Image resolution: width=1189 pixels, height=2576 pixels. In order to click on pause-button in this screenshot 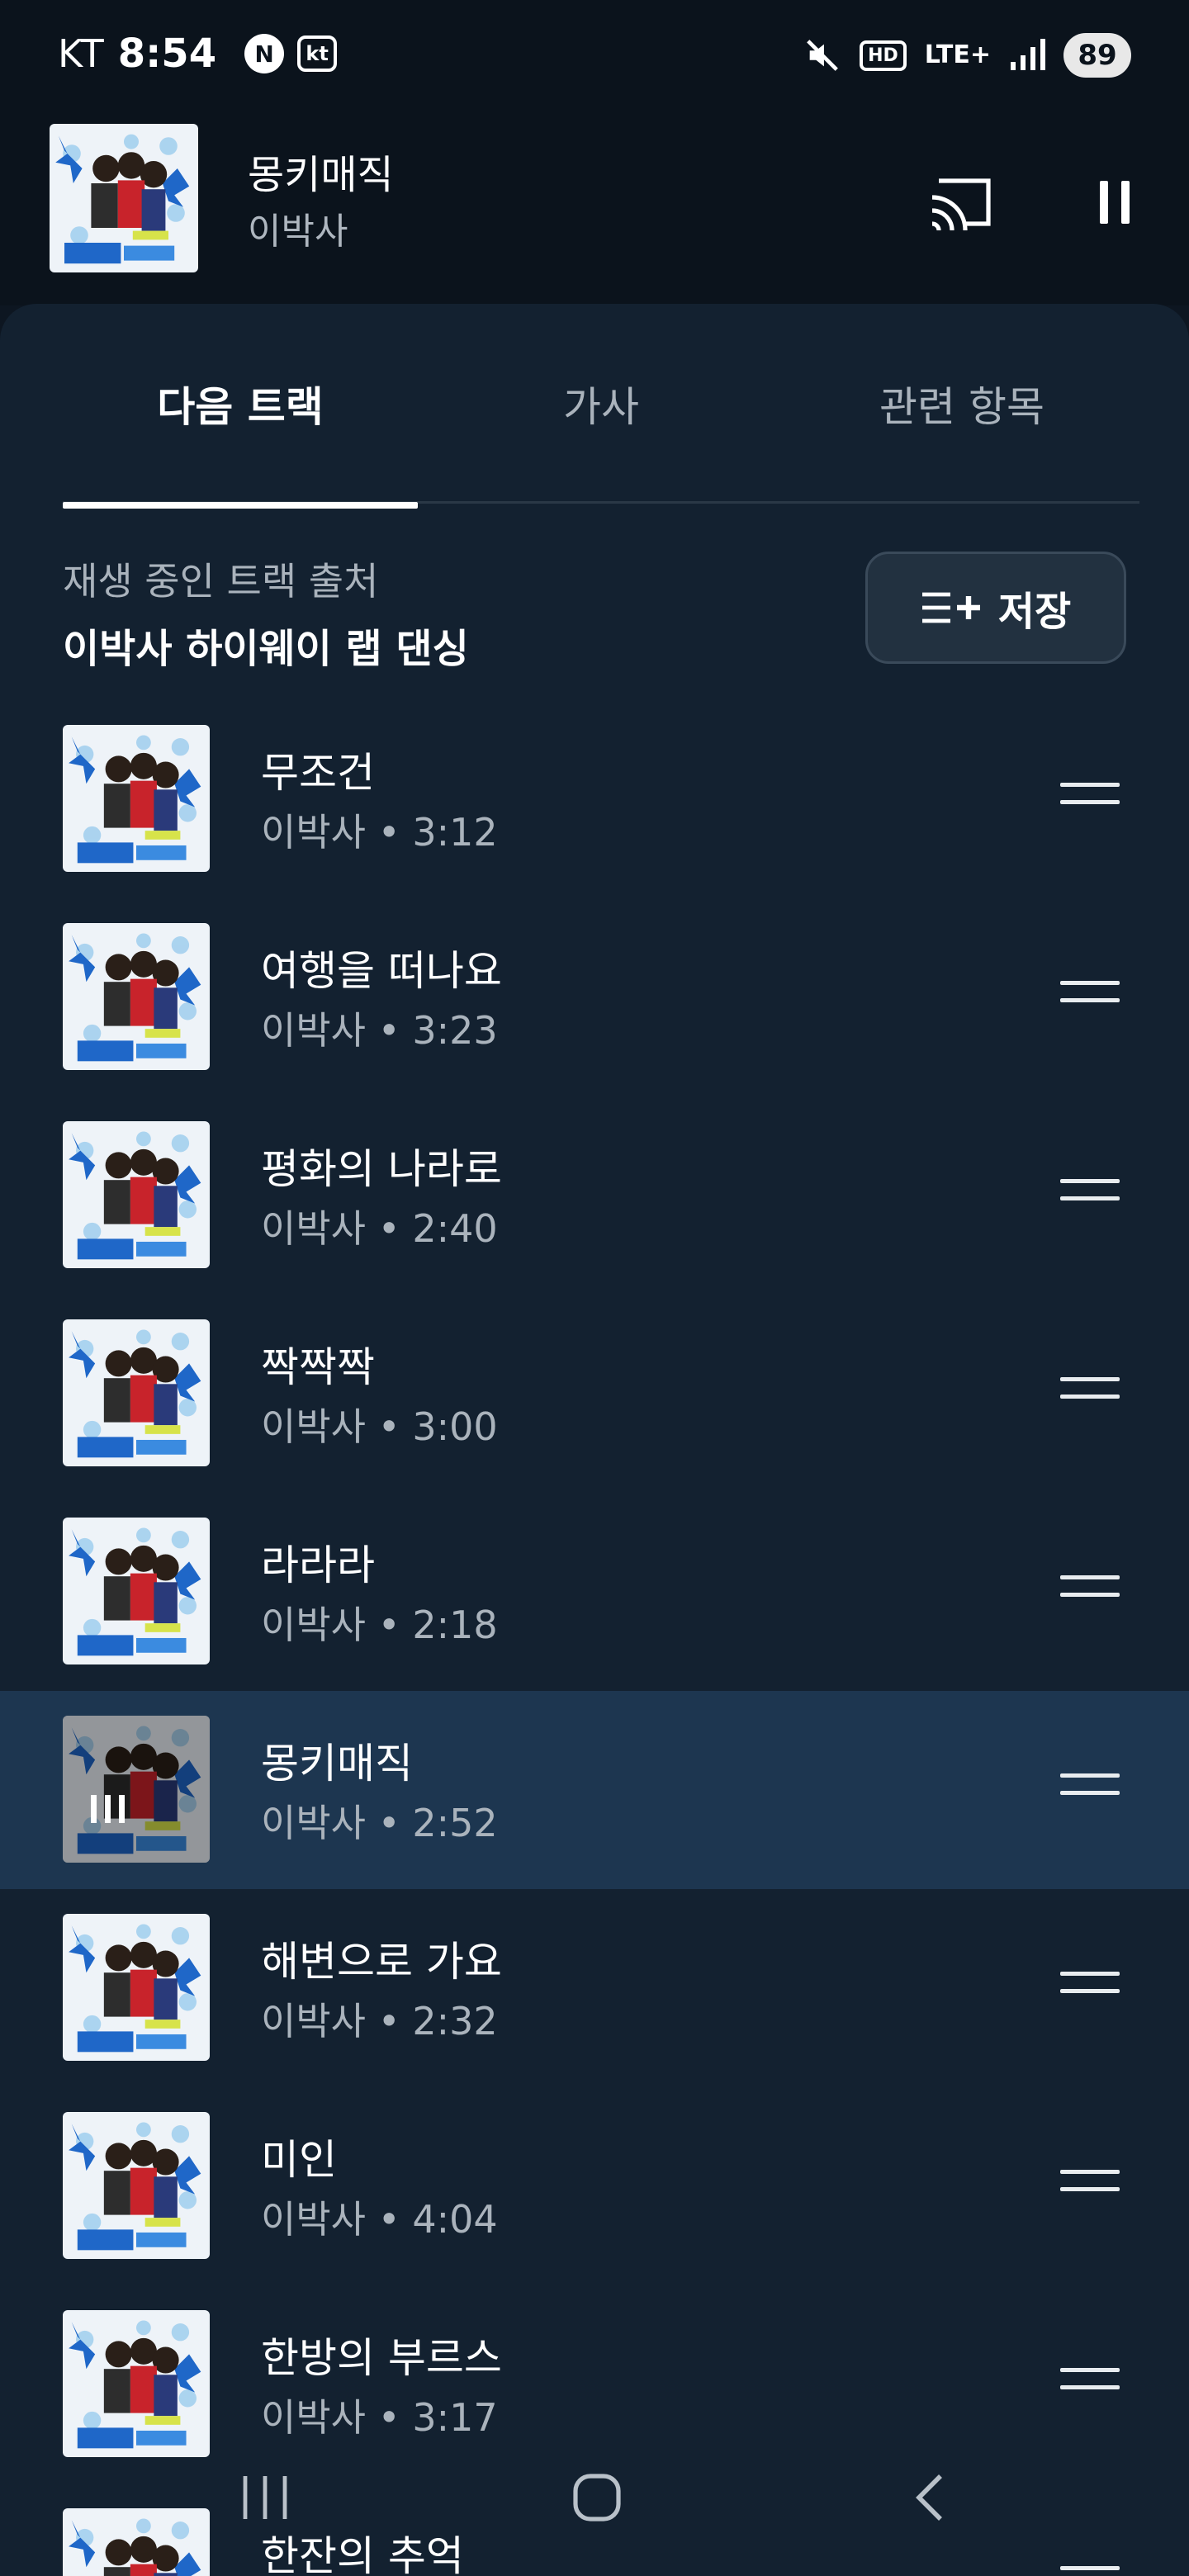, I will do `click(1115, 202)`.